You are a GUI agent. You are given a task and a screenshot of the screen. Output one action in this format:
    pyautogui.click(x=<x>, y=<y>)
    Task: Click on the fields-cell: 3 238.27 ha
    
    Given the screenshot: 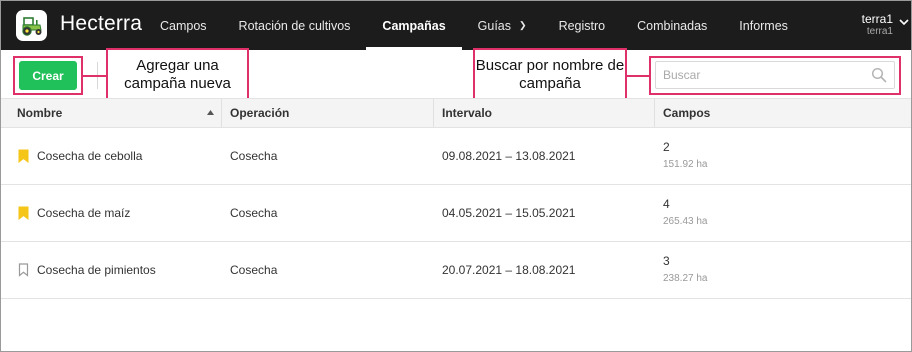 What is the action you would take?
    pyautogui.click(x=685, y=270)
    